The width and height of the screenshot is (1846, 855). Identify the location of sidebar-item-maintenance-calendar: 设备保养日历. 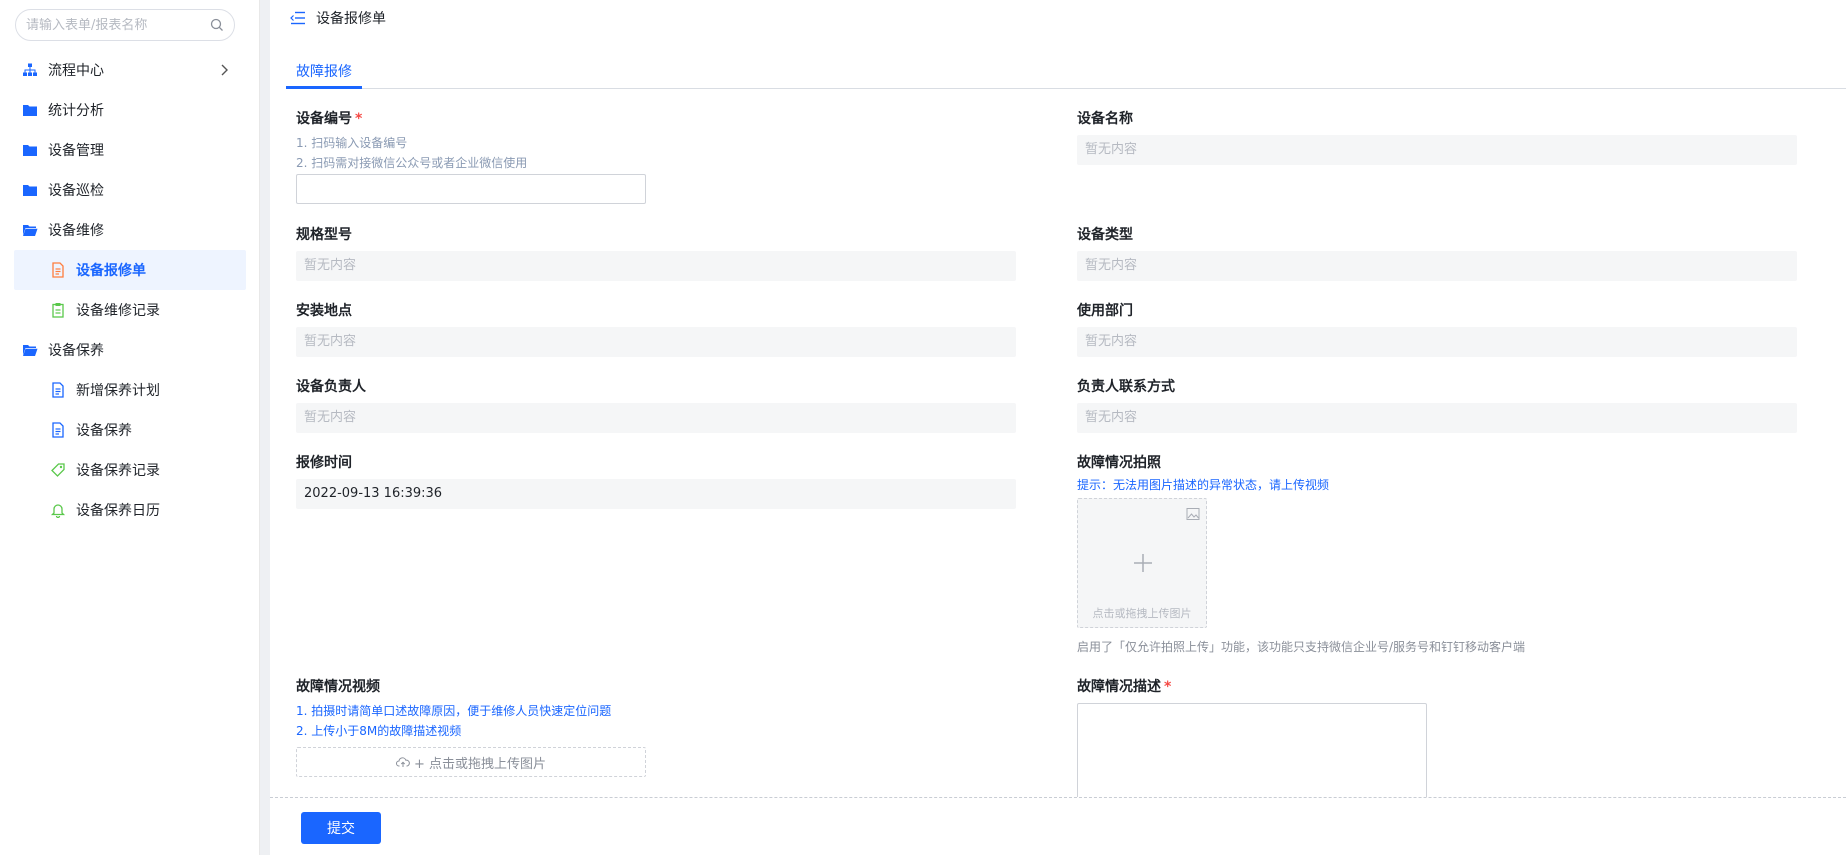
(130, 510).